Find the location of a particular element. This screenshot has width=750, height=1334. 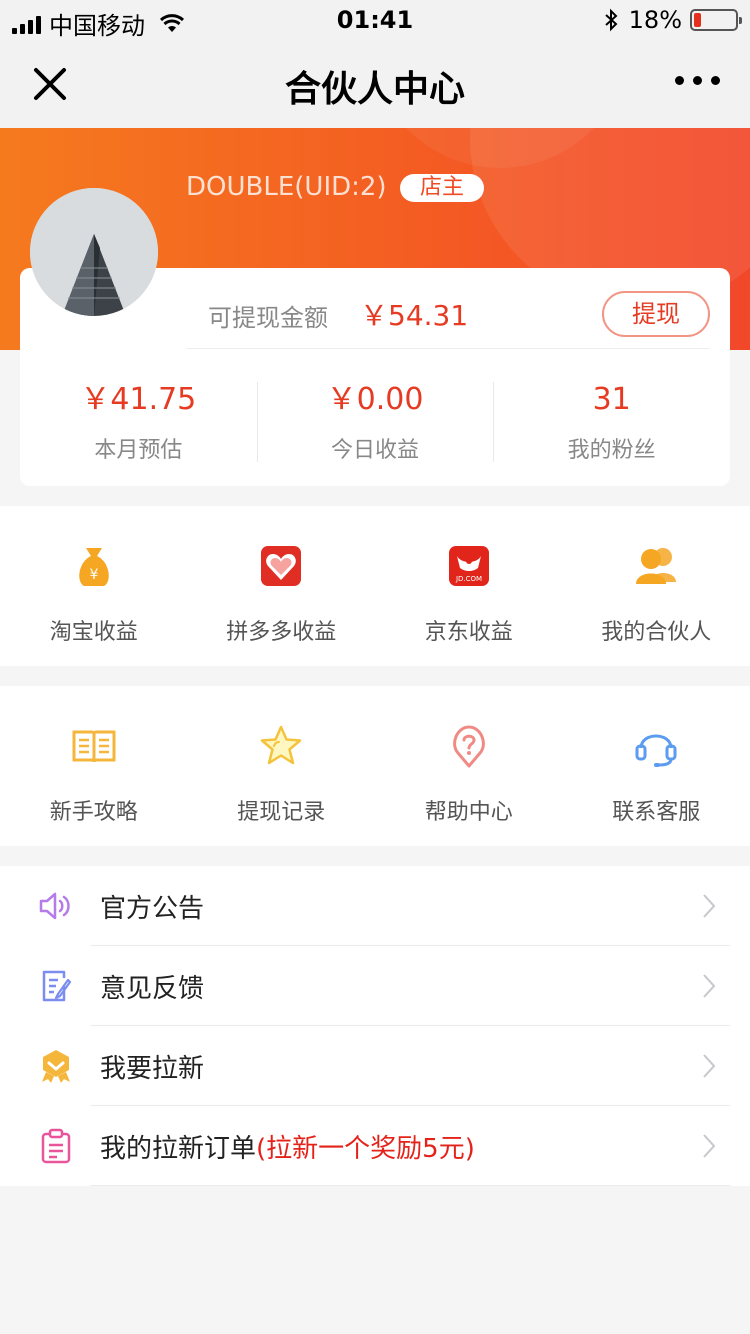

grid-label: 淘宝收益 is located at coordinates (93, 632).